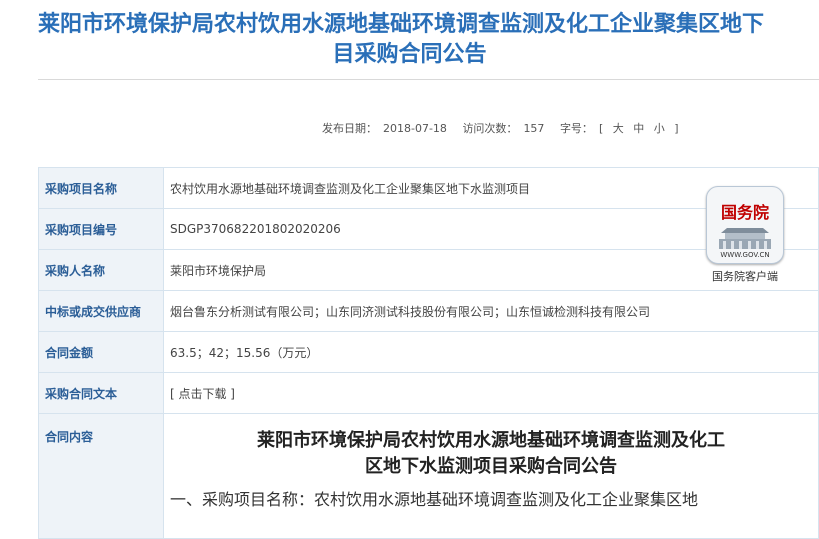  I want to click on font-size-small-link: 小, so click(659, 128).